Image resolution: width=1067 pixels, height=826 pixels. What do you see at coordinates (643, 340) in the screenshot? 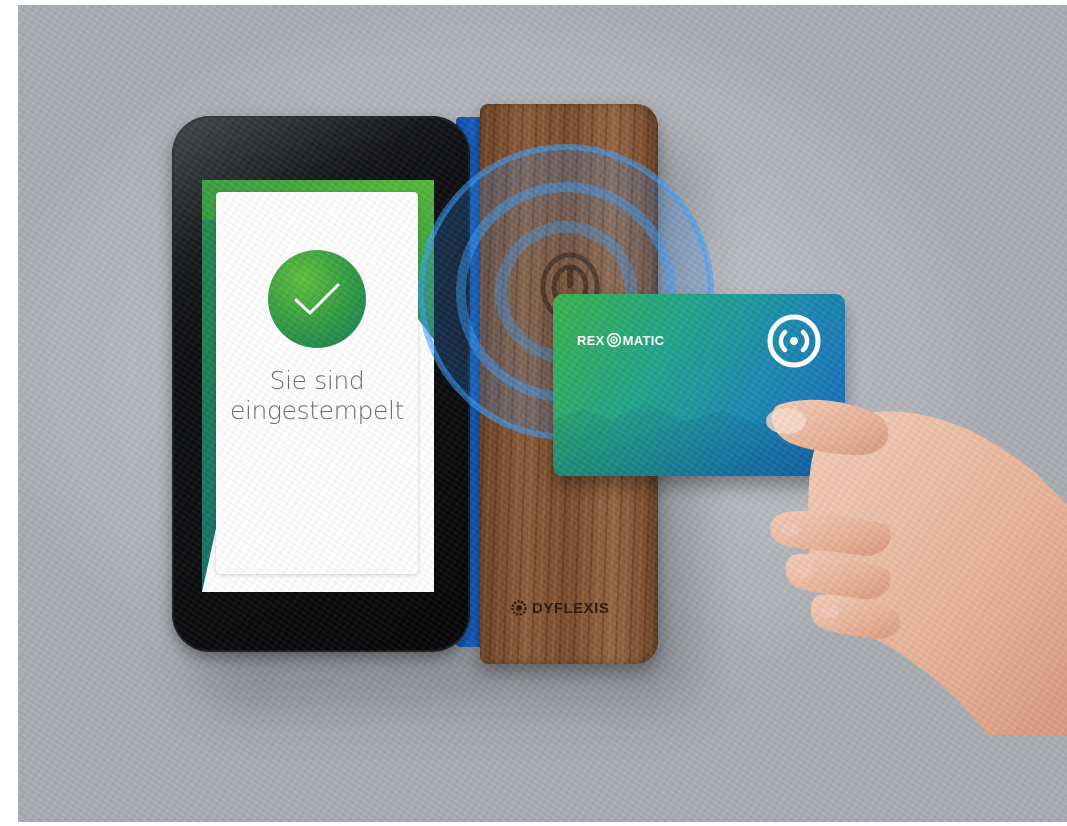
I see `brand-suffix: MATIC` at bounding box center [643, 340].